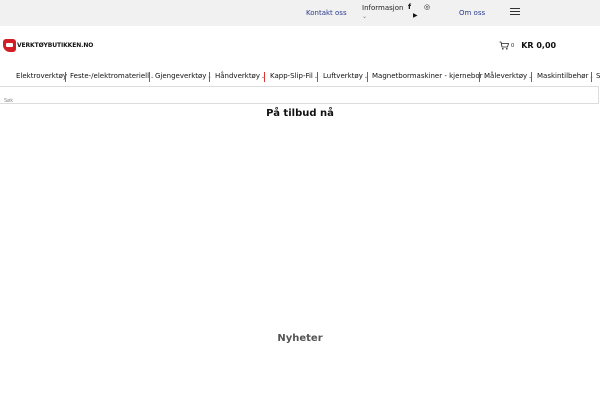  Describe the element at coordinates (181, 76) in the screenshot. I see `nav-item-label: Gjengeverktøy` at that location.